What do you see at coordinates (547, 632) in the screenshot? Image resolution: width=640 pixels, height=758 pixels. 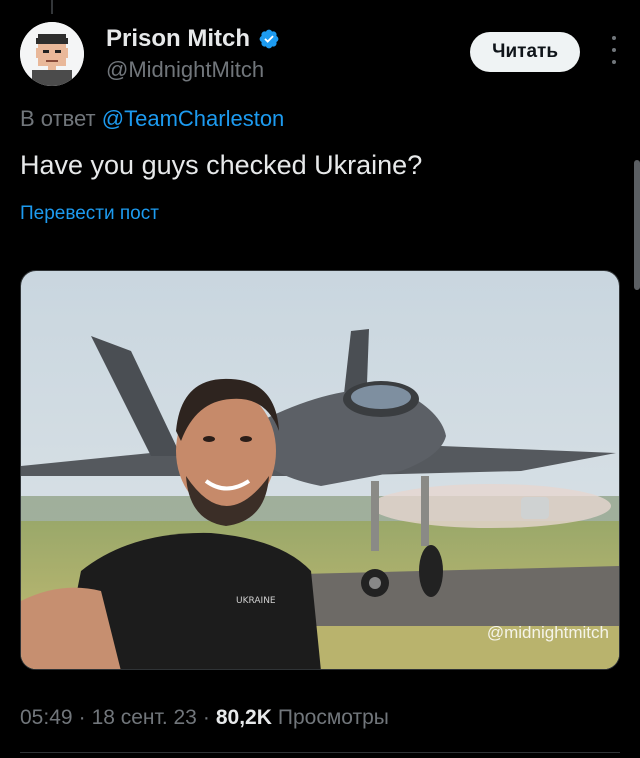 I see `media-watermark: @midnightmitch` at bounding box center [547, 632].